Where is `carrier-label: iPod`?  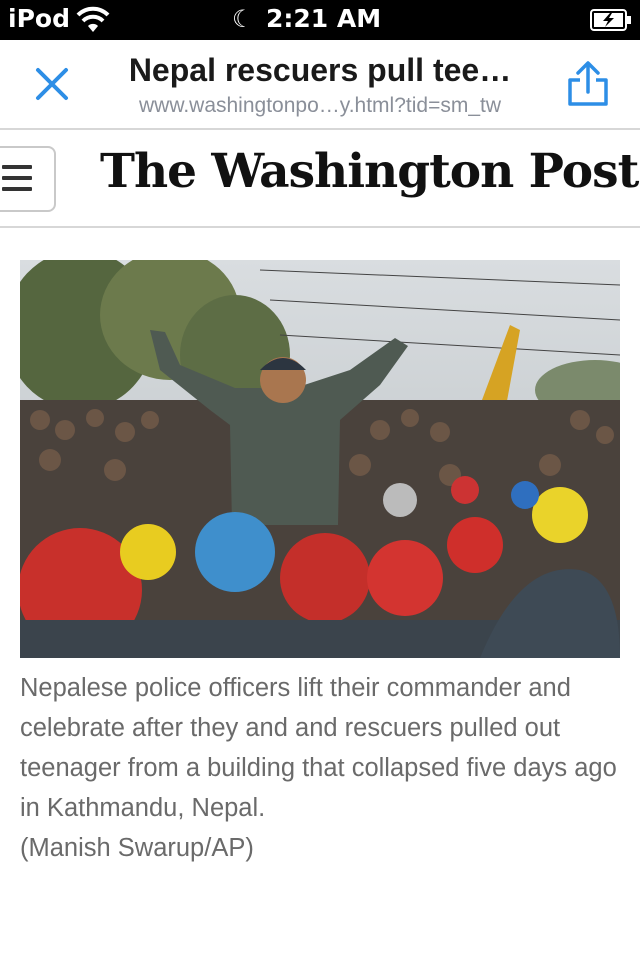
carrier-label: iPod is located at coordinates (39, 18).